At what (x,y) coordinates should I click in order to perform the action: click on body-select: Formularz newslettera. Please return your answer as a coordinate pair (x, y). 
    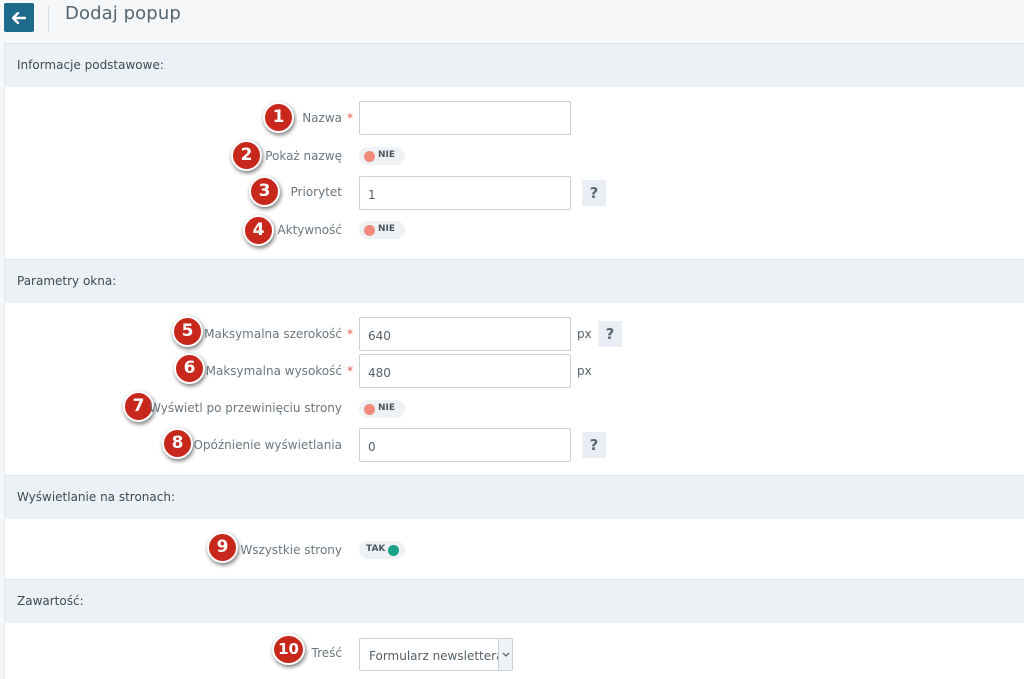
    Looking at the image, I should click on (436, 654).